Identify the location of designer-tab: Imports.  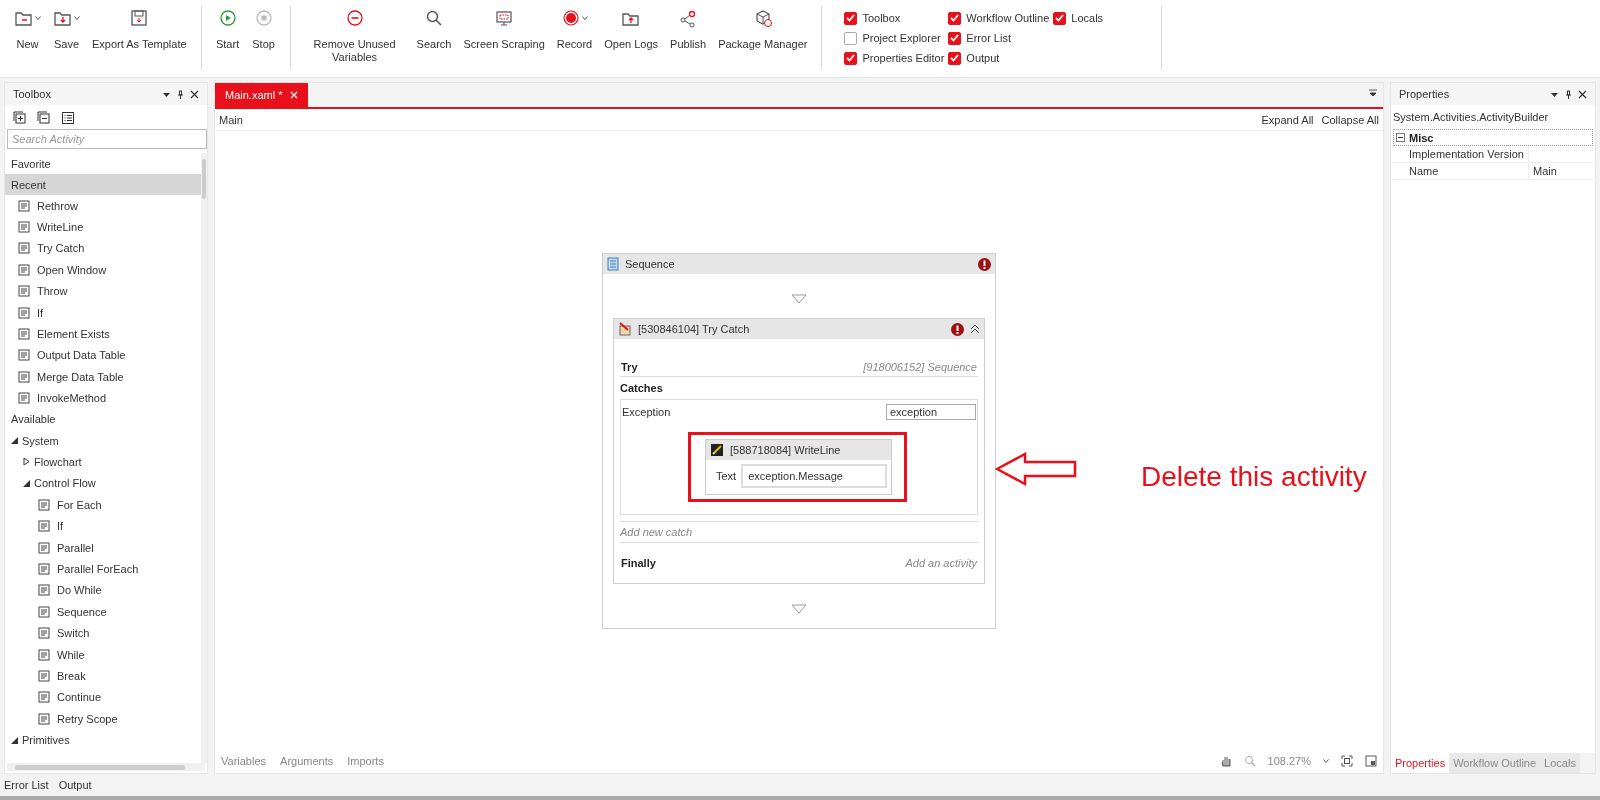
(365, 761).